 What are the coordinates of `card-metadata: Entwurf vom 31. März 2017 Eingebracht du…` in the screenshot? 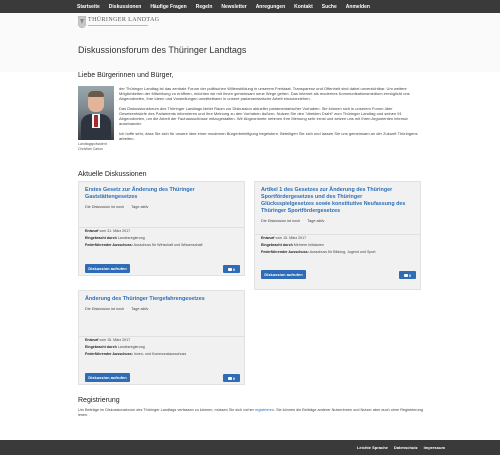 It's located at (144, 238).